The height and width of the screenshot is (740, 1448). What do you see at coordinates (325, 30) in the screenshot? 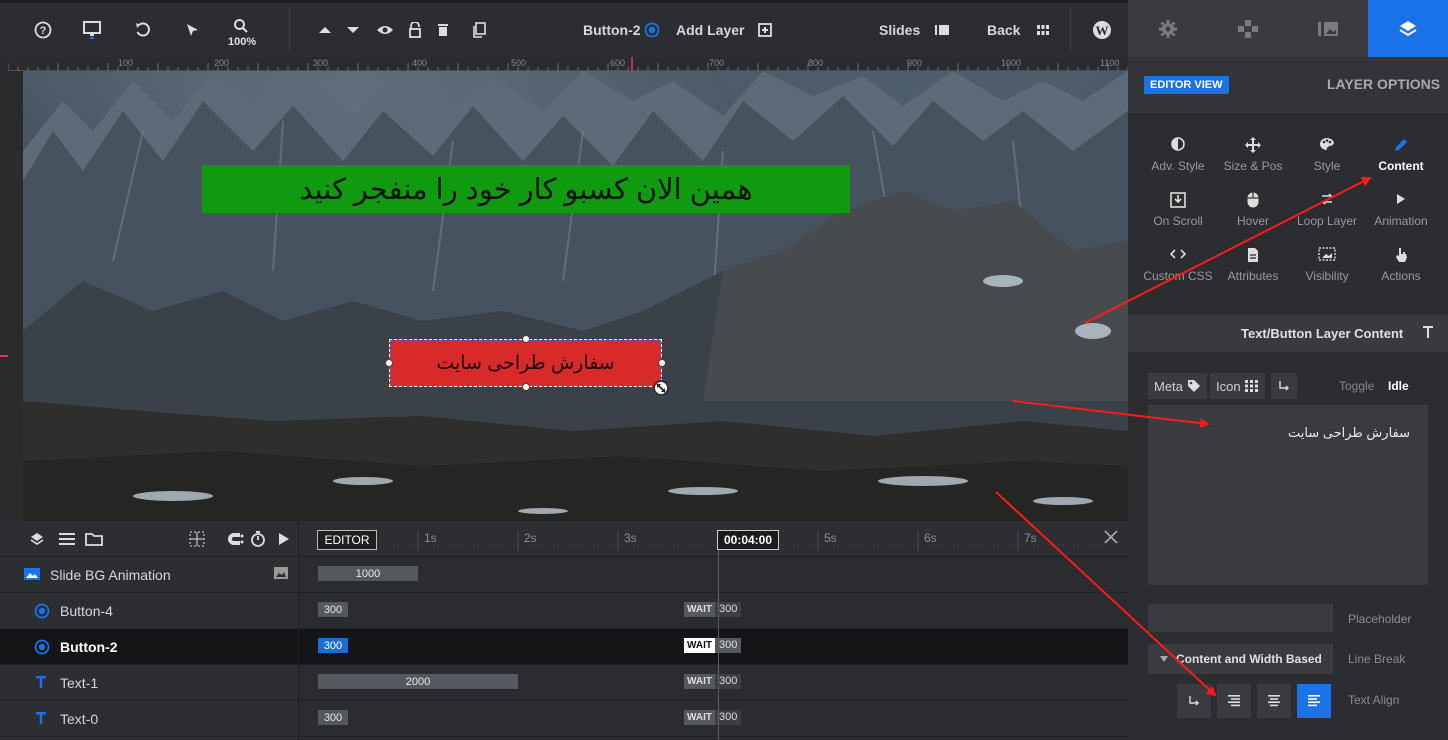
I see `move-up-icon` at bounding box center [325, 30].